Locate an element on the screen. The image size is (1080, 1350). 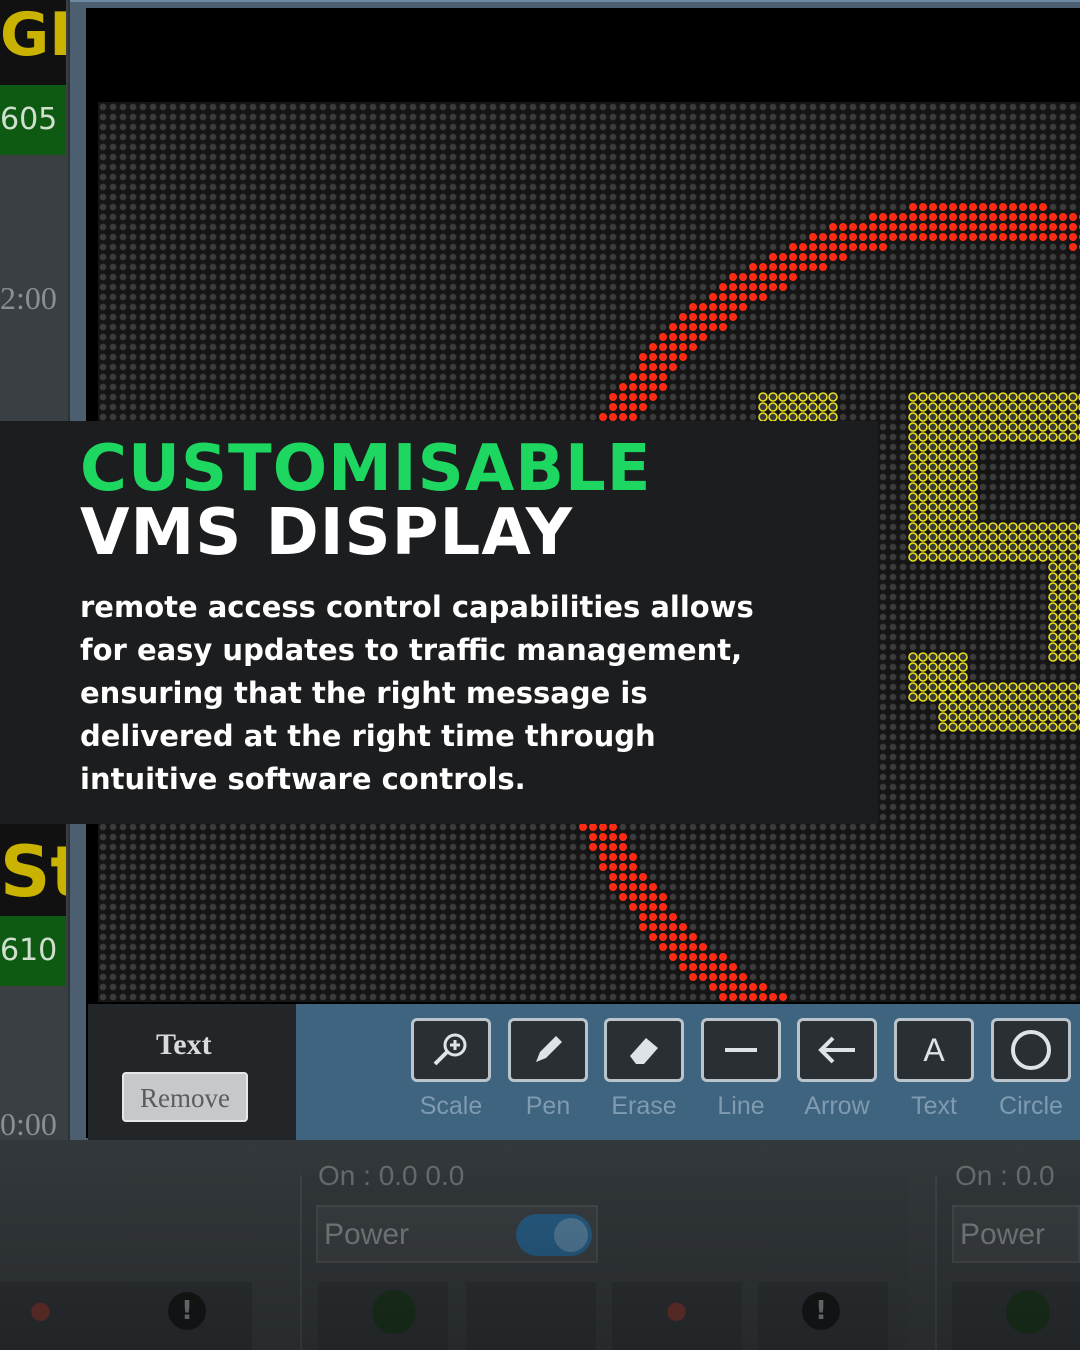
tool-arrow: Arrow is located at coordinates (837, 1069).